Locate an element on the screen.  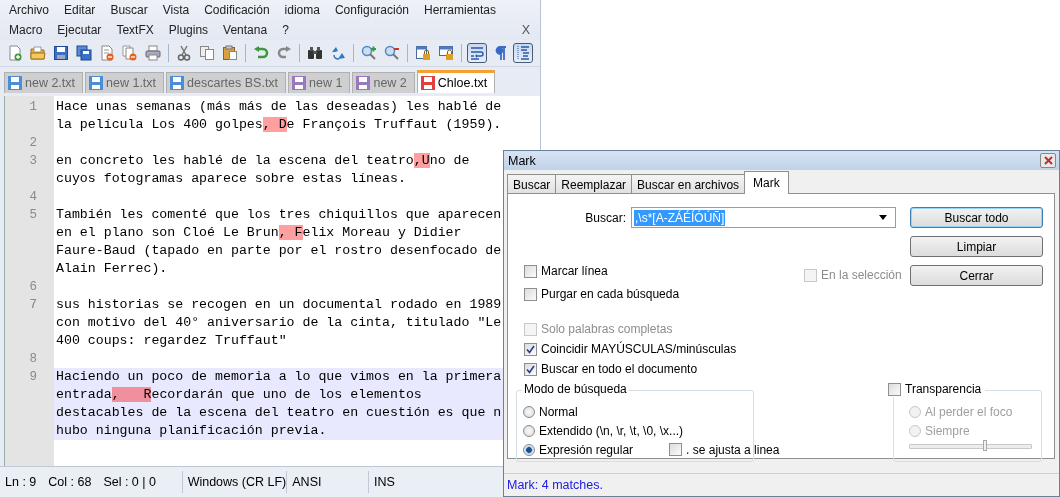
file-tab: new 2.txt is located at coordinates (44, 82).